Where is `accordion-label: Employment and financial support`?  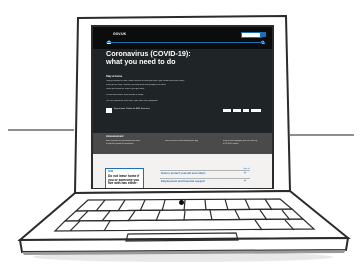 accordion-label: Employment and financial support is located at coordinates (183, 181).